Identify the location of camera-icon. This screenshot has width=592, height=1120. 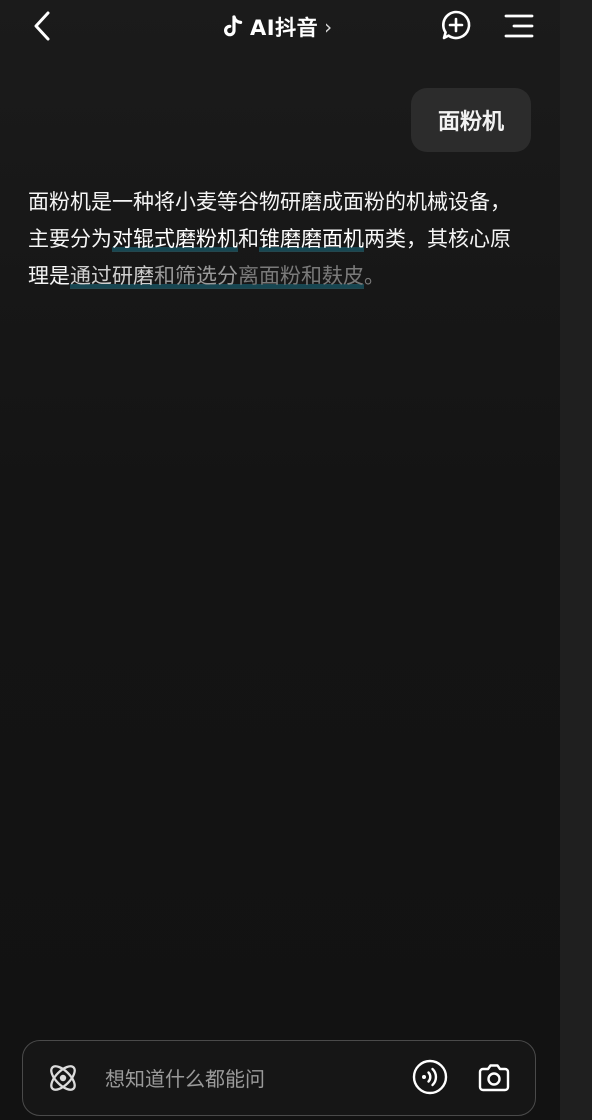
(494, 1078).